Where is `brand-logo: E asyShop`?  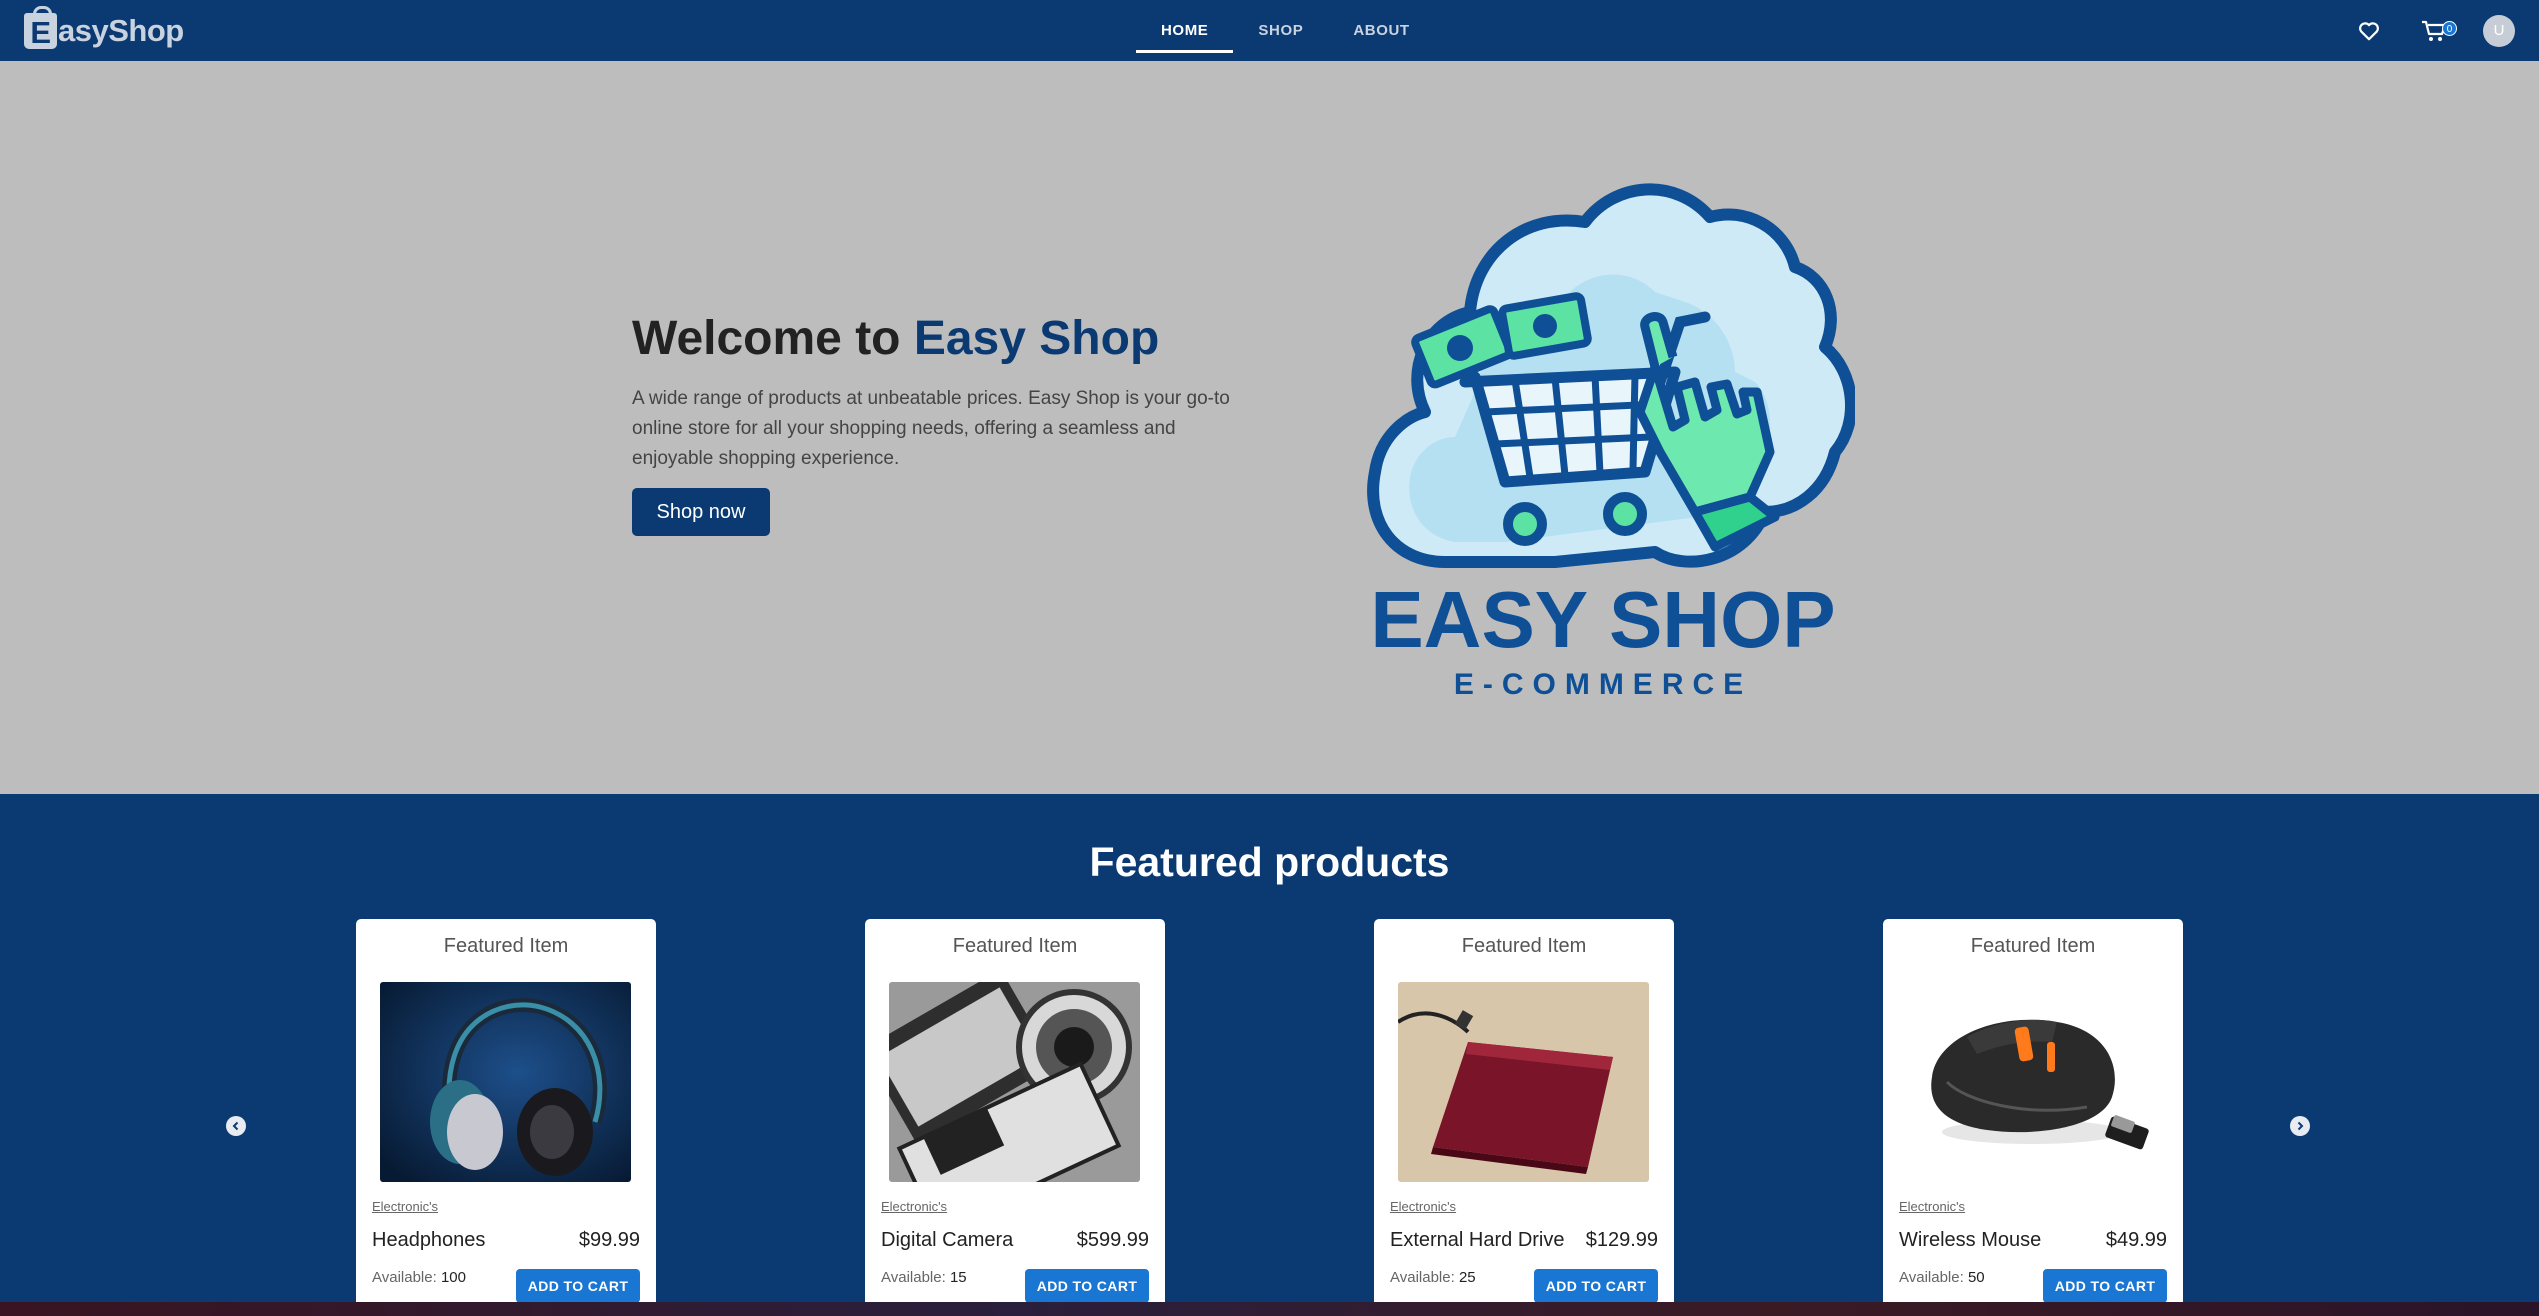
brand-logo: E asyShop is located at coordinates (104, 29).